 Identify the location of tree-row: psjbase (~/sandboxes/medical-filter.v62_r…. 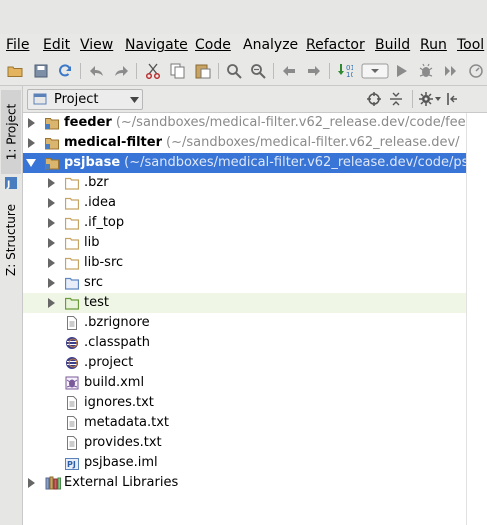
(255, 163).